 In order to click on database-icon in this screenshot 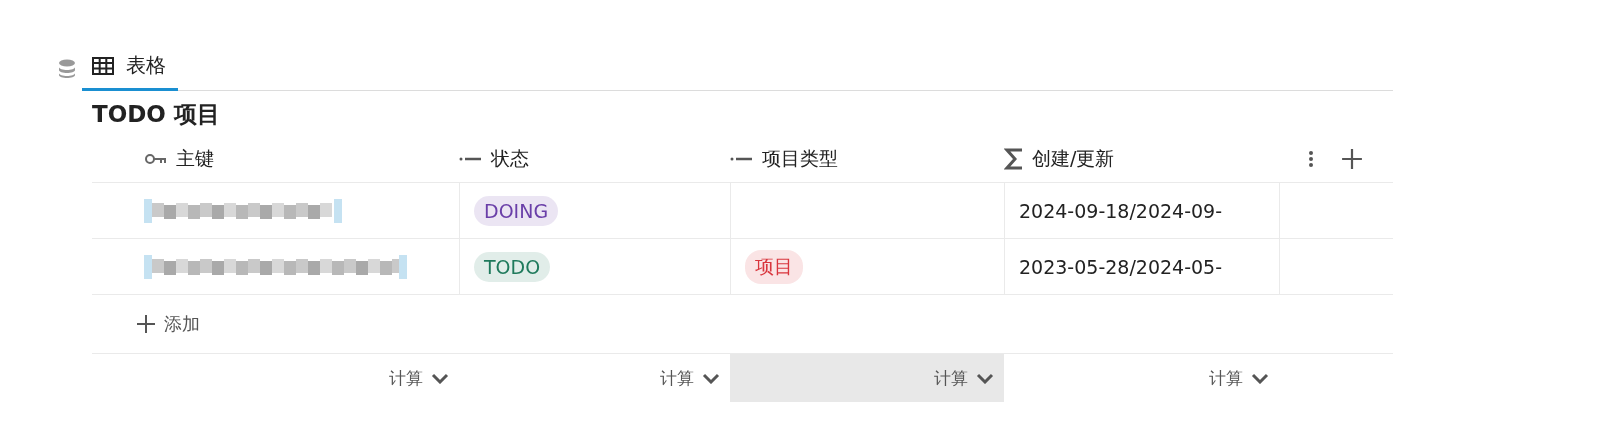, I will do `click(67, 69)`.